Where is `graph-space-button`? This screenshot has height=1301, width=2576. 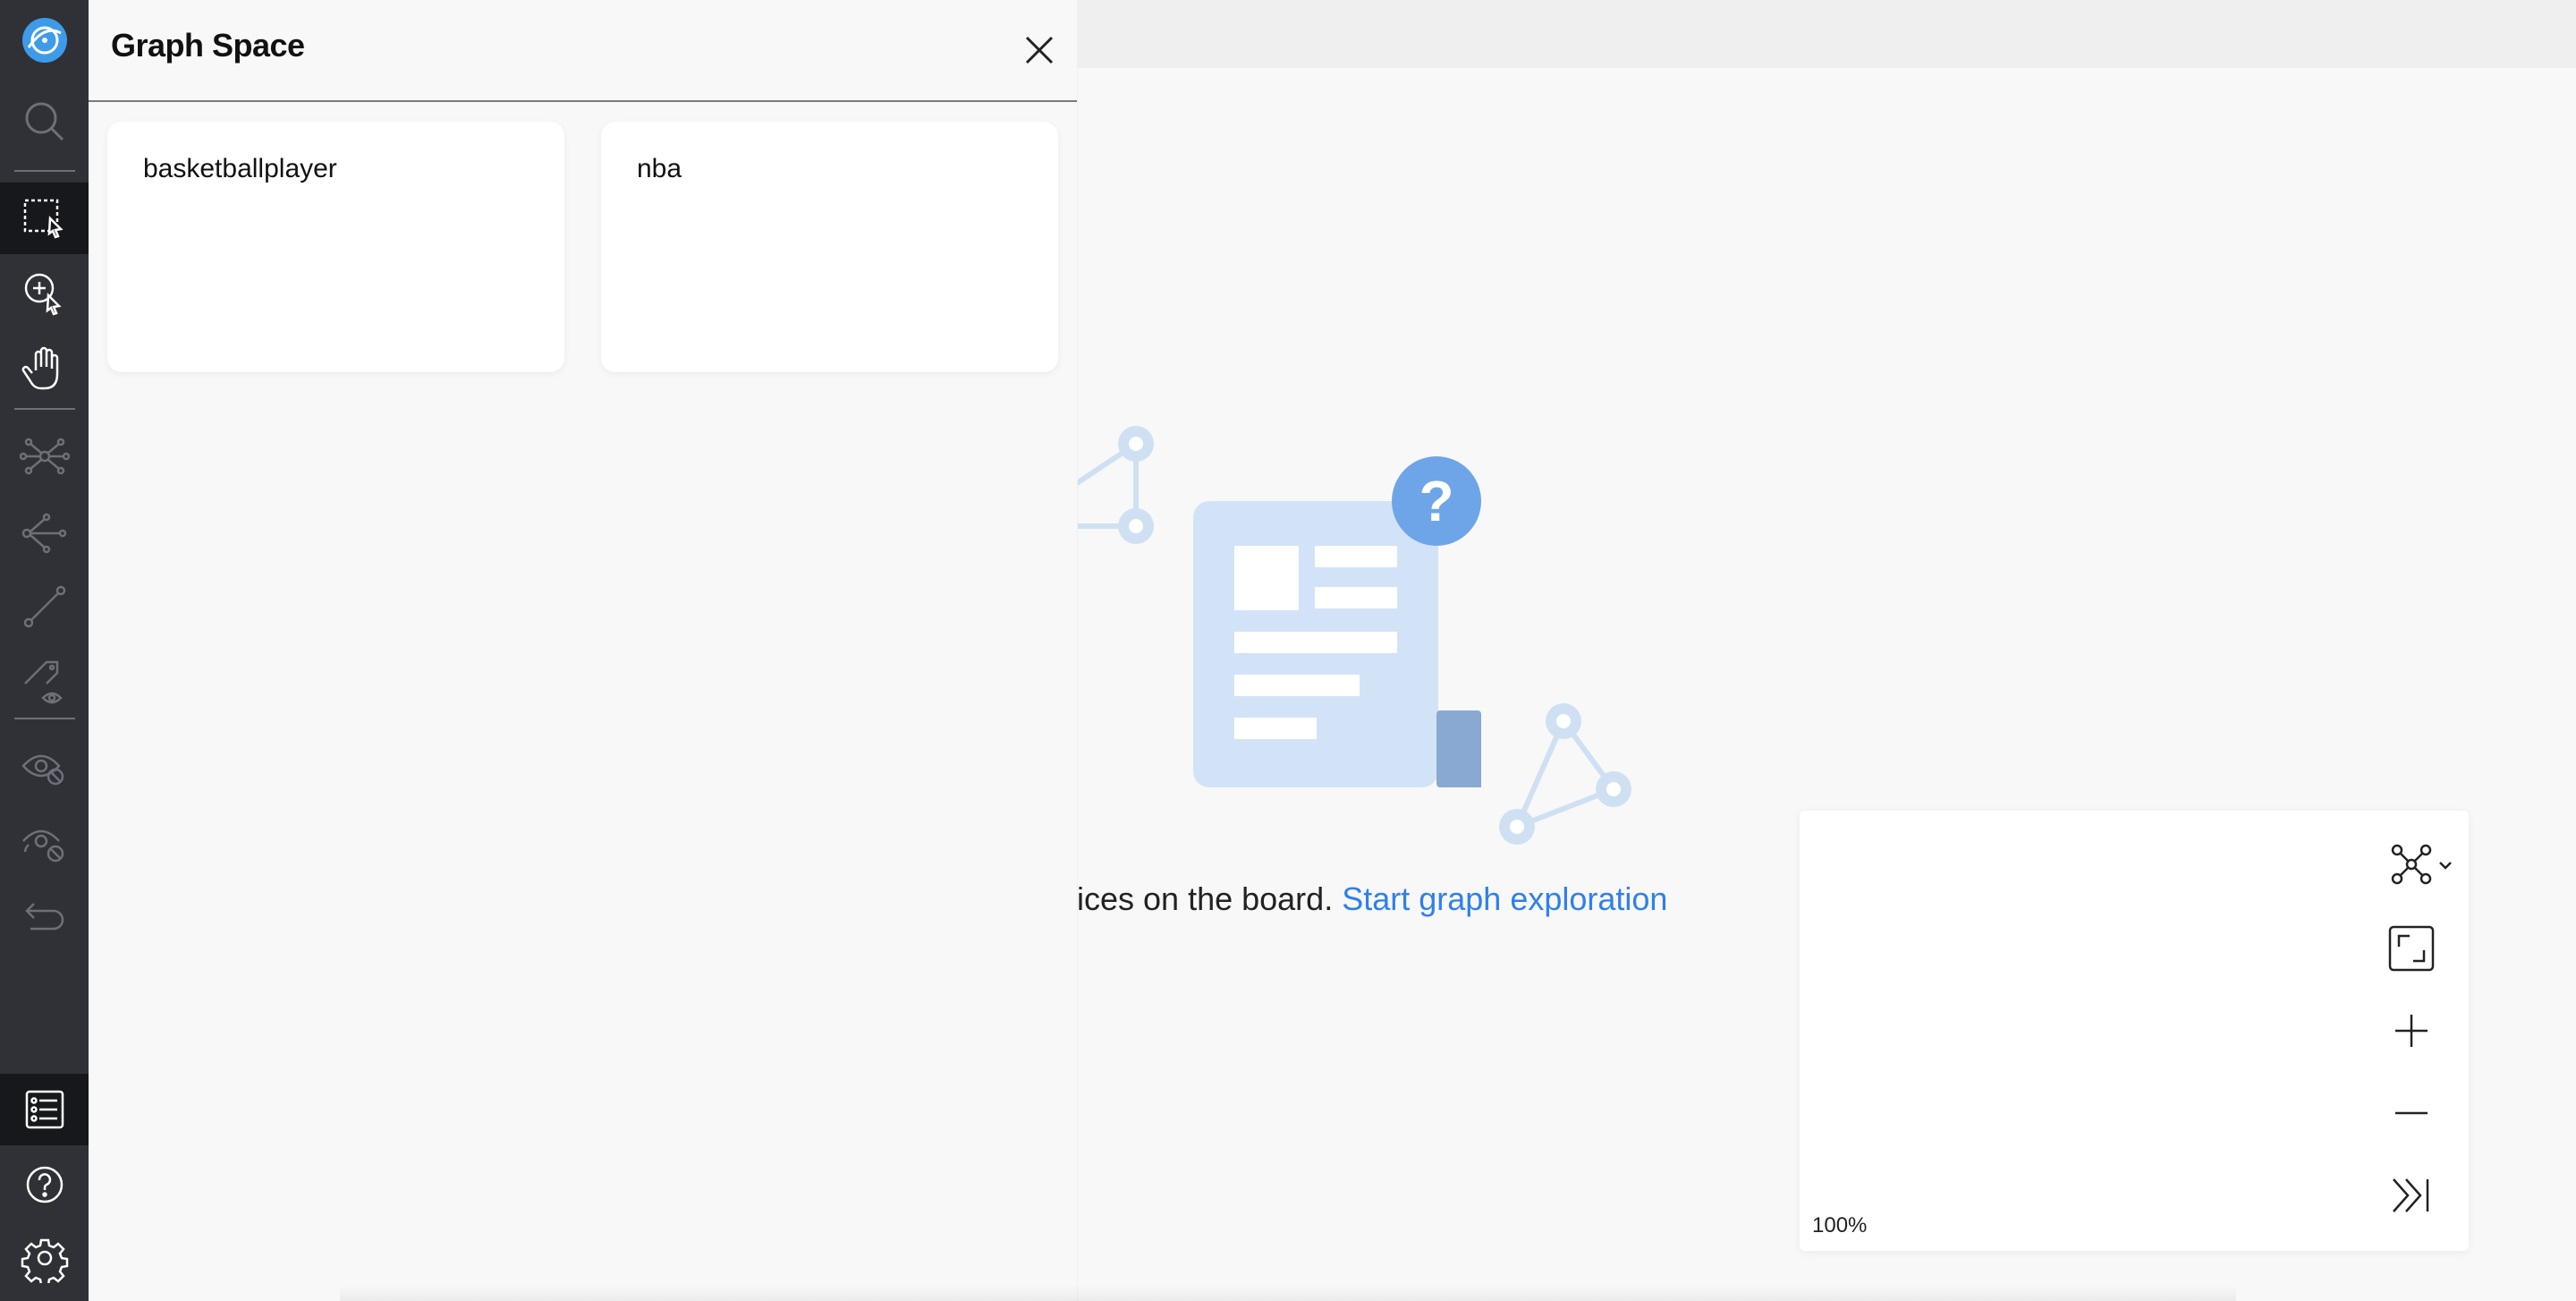 graph-space-button is located at coordinates (44, 1109).